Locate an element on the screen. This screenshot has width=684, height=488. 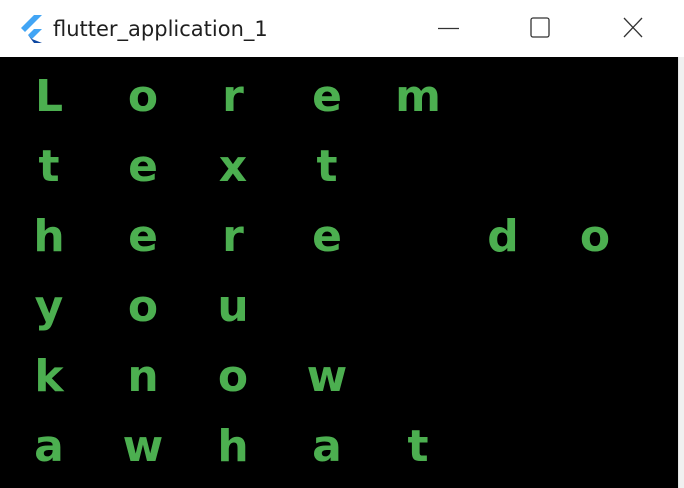
text-row: Lo r e m is located at coordinates (342, 97).